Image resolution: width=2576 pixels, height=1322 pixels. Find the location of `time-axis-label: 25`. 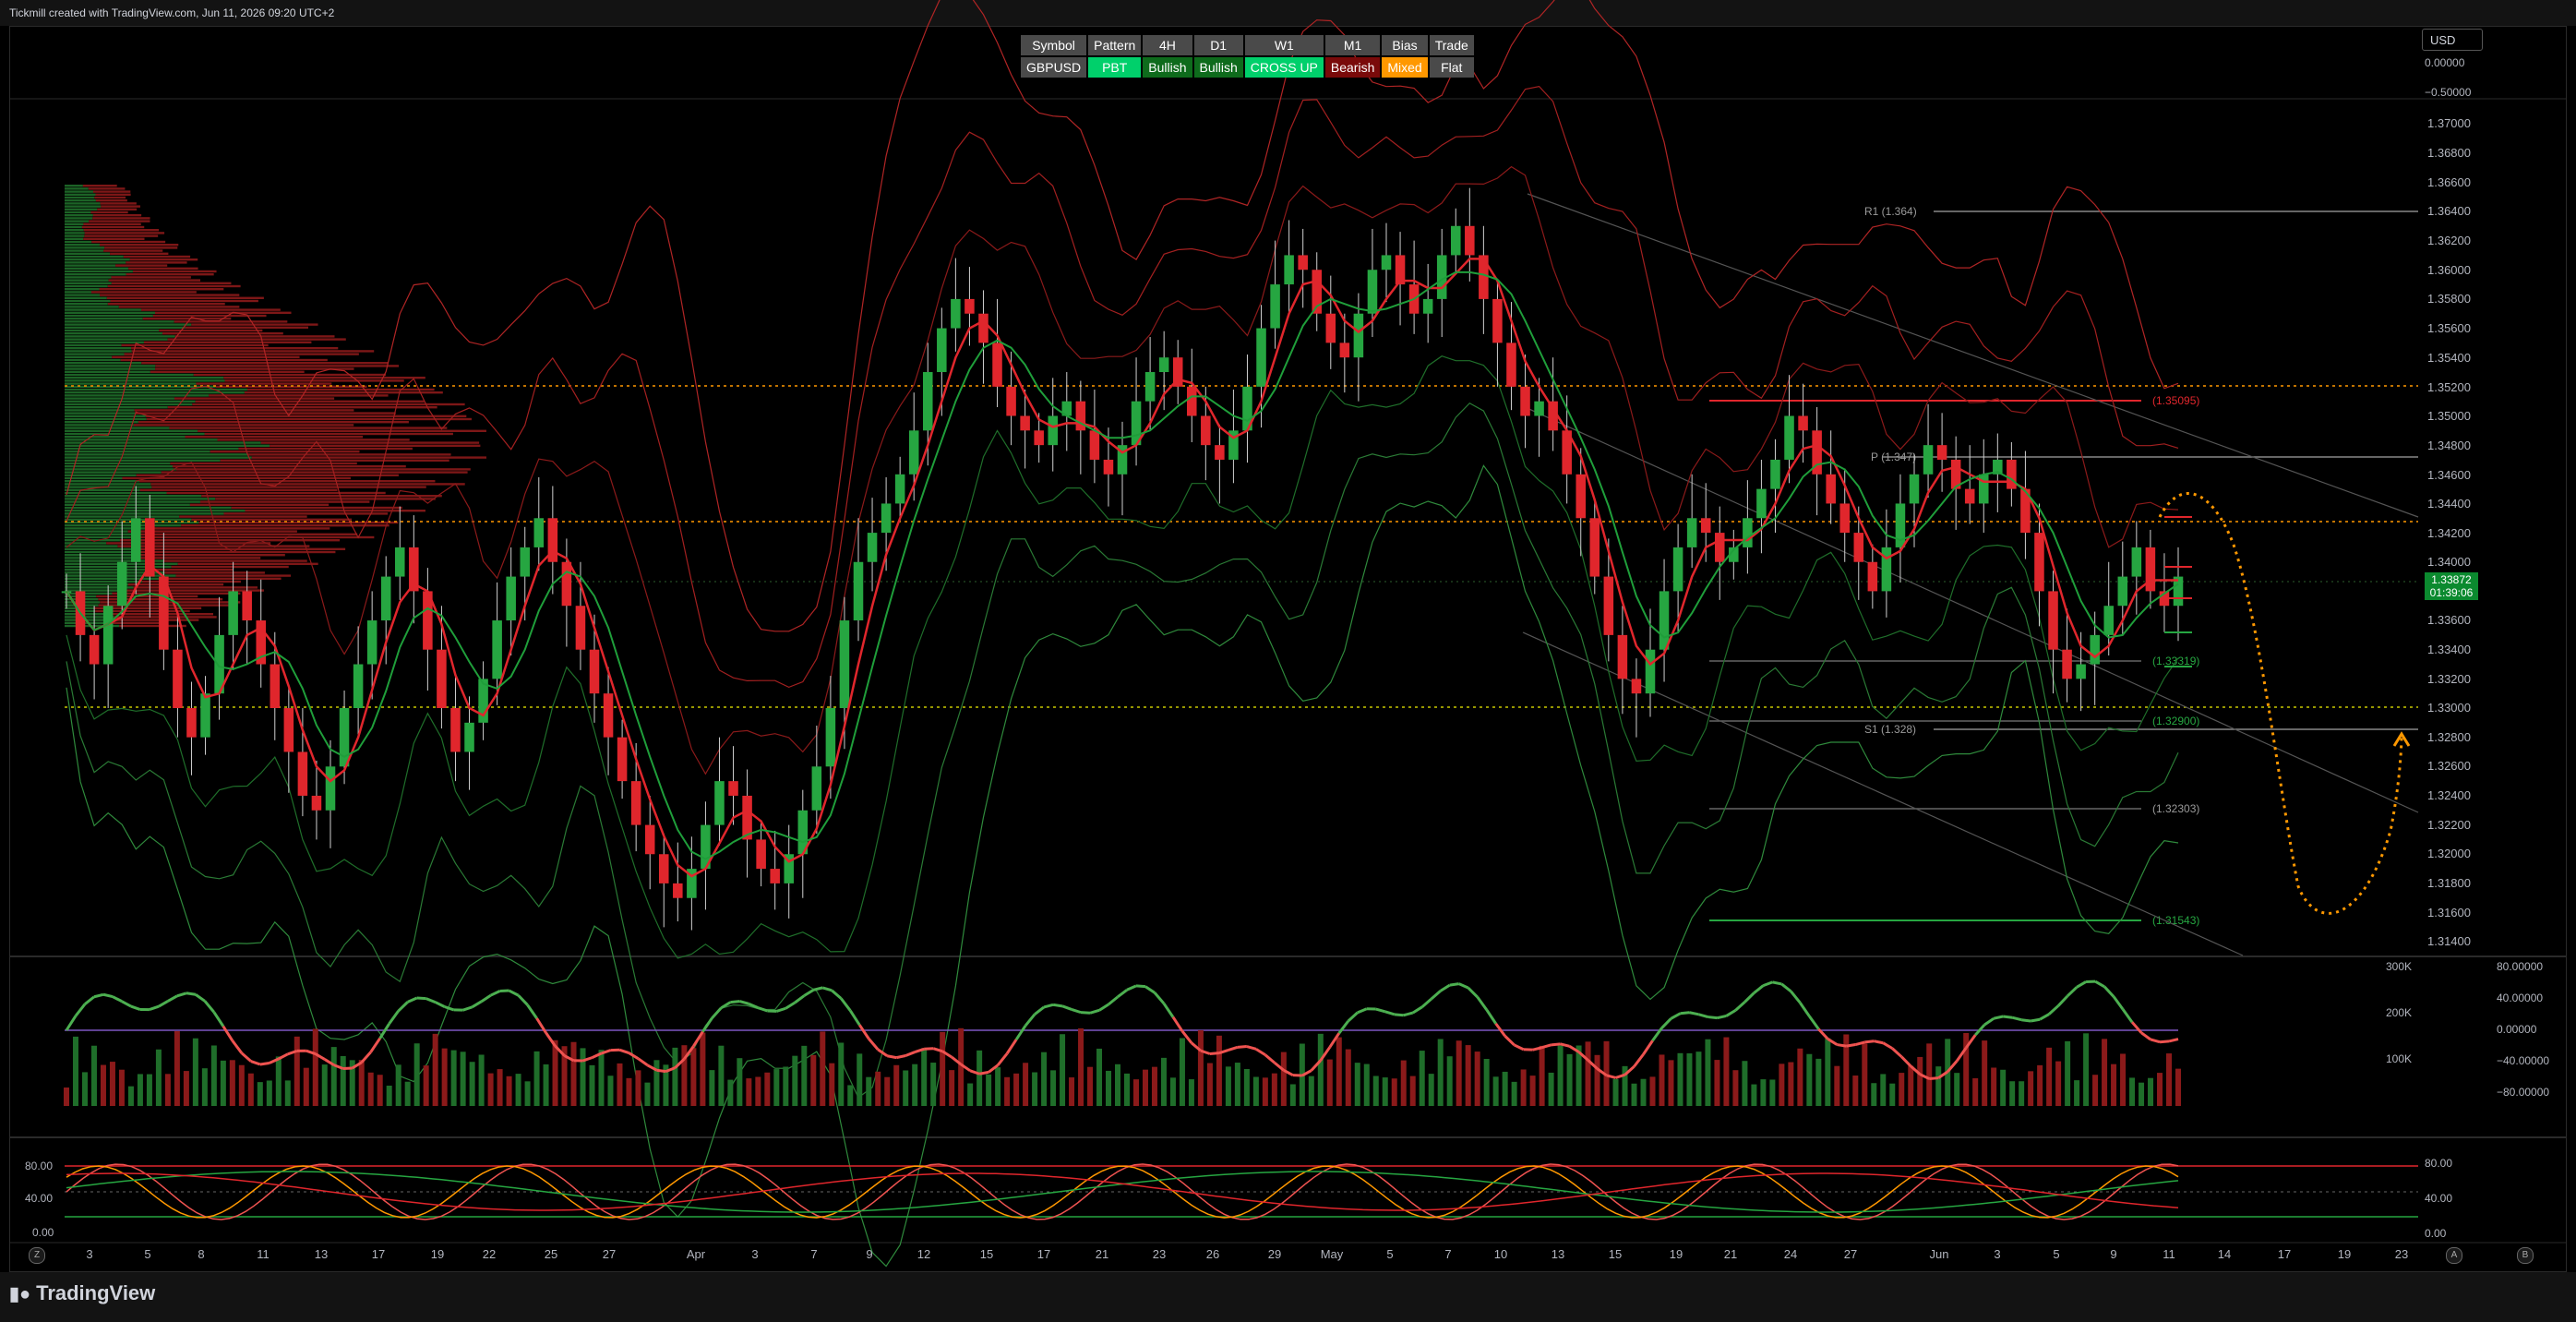

time-axis-label: 25 is located at coordinates (551, 1254).